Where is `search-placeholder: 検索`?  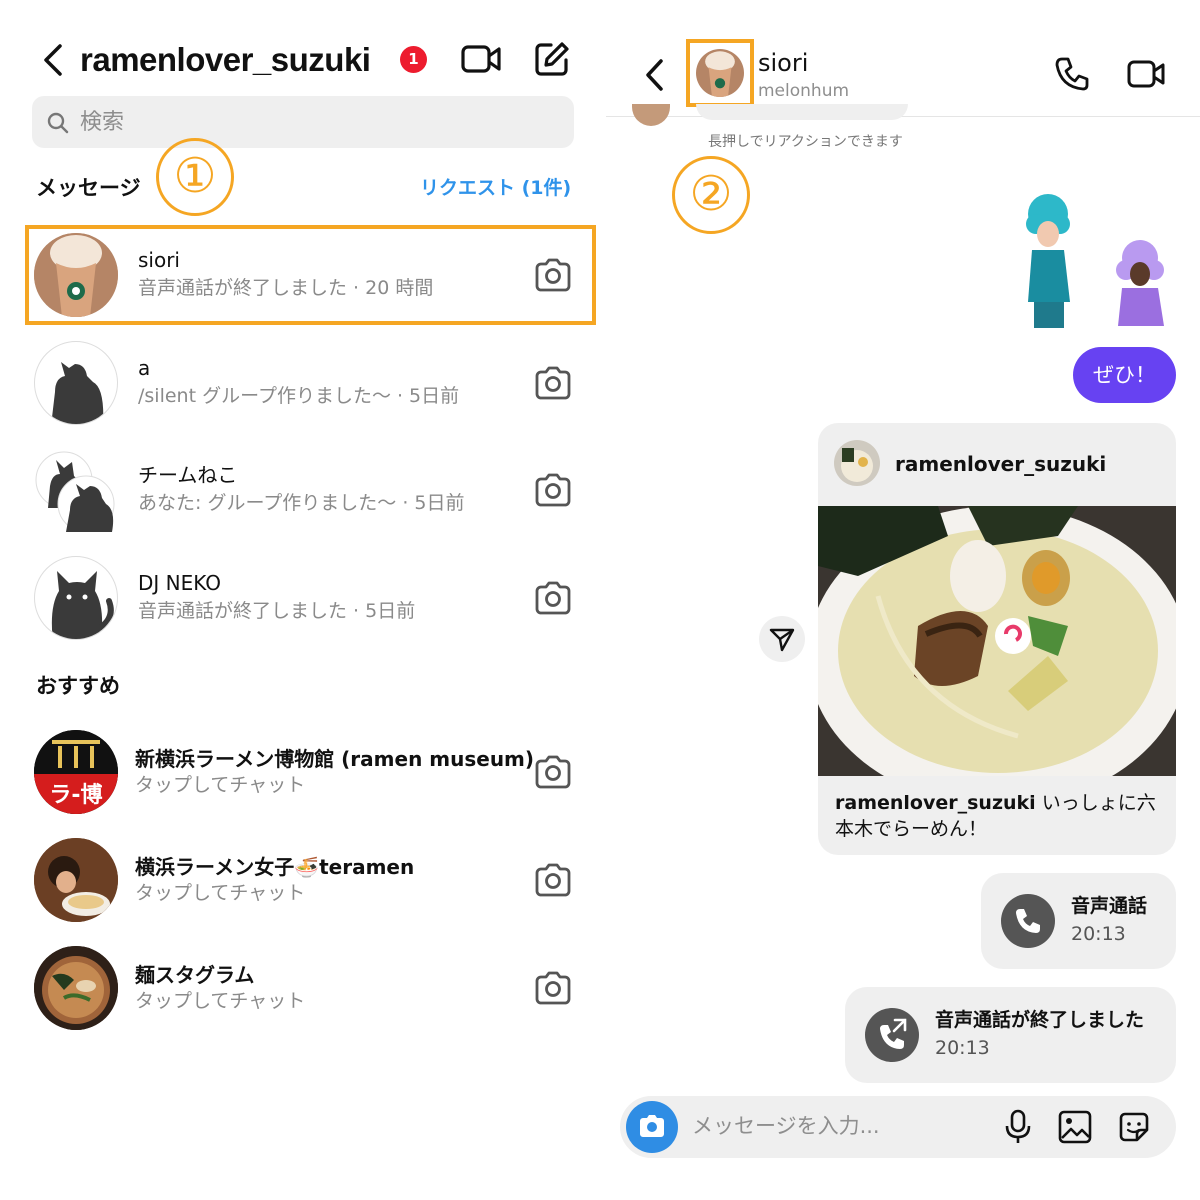
search-placeholder: 検索 is located at coordinates (102, 122).